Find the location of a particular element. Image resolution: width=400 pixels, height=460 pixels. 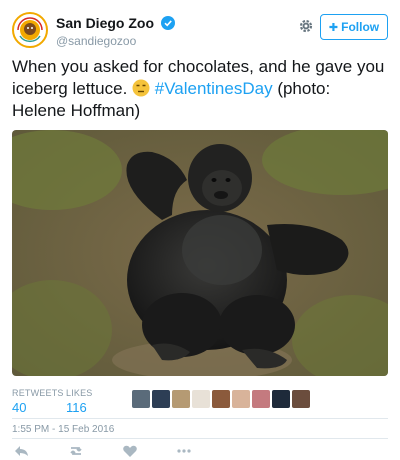

liker-avatars is located at coordinates (221, 399).